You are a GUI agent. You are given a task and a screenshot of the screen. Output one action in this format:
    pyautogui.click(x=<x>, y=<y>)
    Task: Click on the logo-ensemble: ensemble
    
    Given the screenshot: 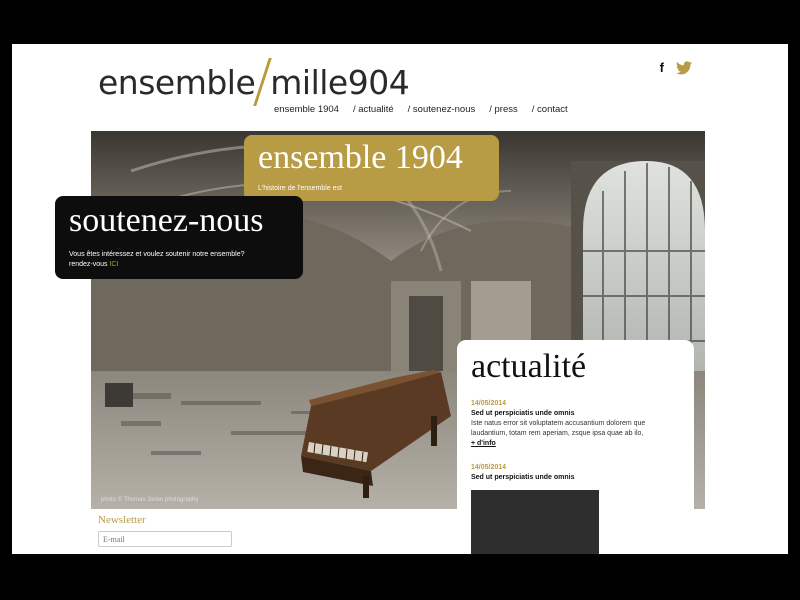 What is the action you would take?
    pyautogui.click(x=177, y=82)
    